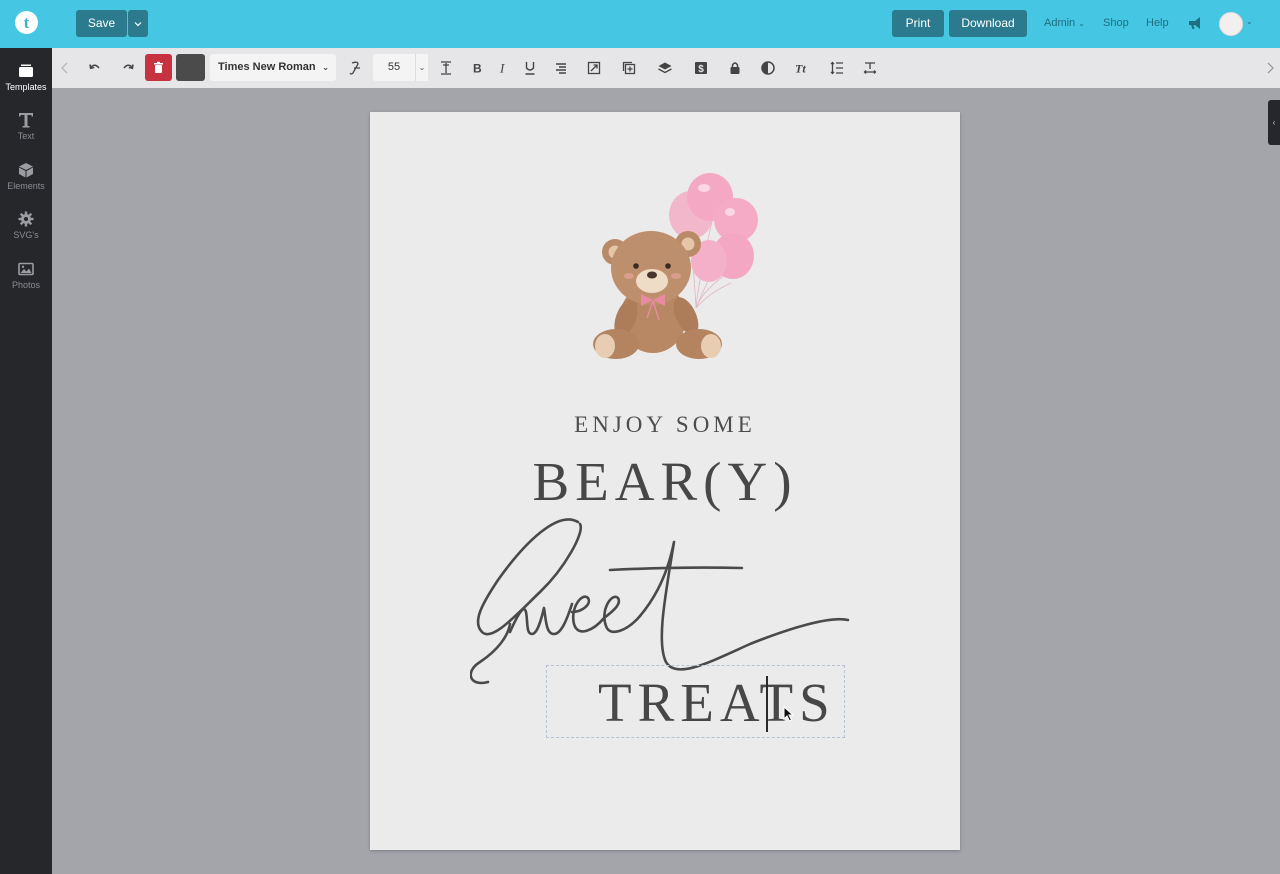  I want to click on cube-icon, so click(26, 170).